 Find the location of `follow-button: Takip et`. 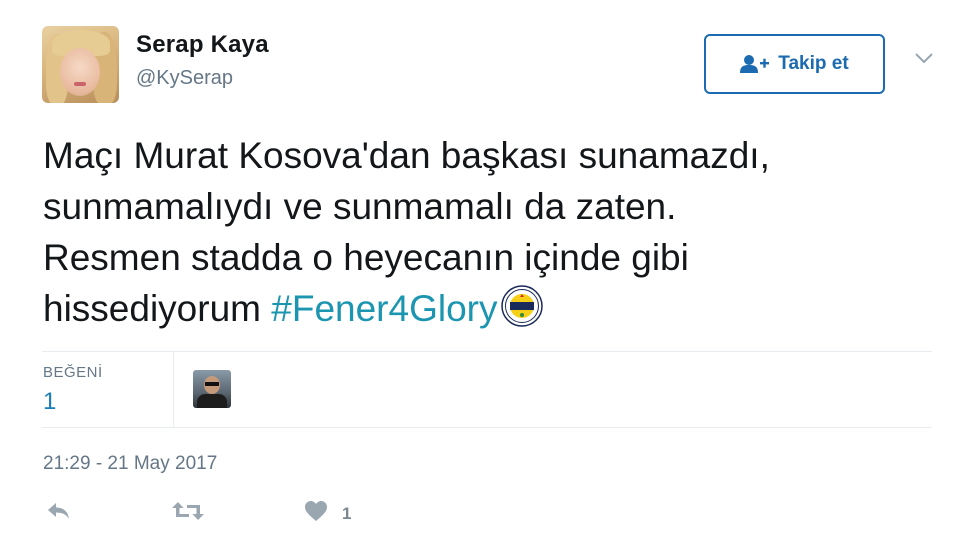

follow-button: Takip et is located at coordinates (794, 64).